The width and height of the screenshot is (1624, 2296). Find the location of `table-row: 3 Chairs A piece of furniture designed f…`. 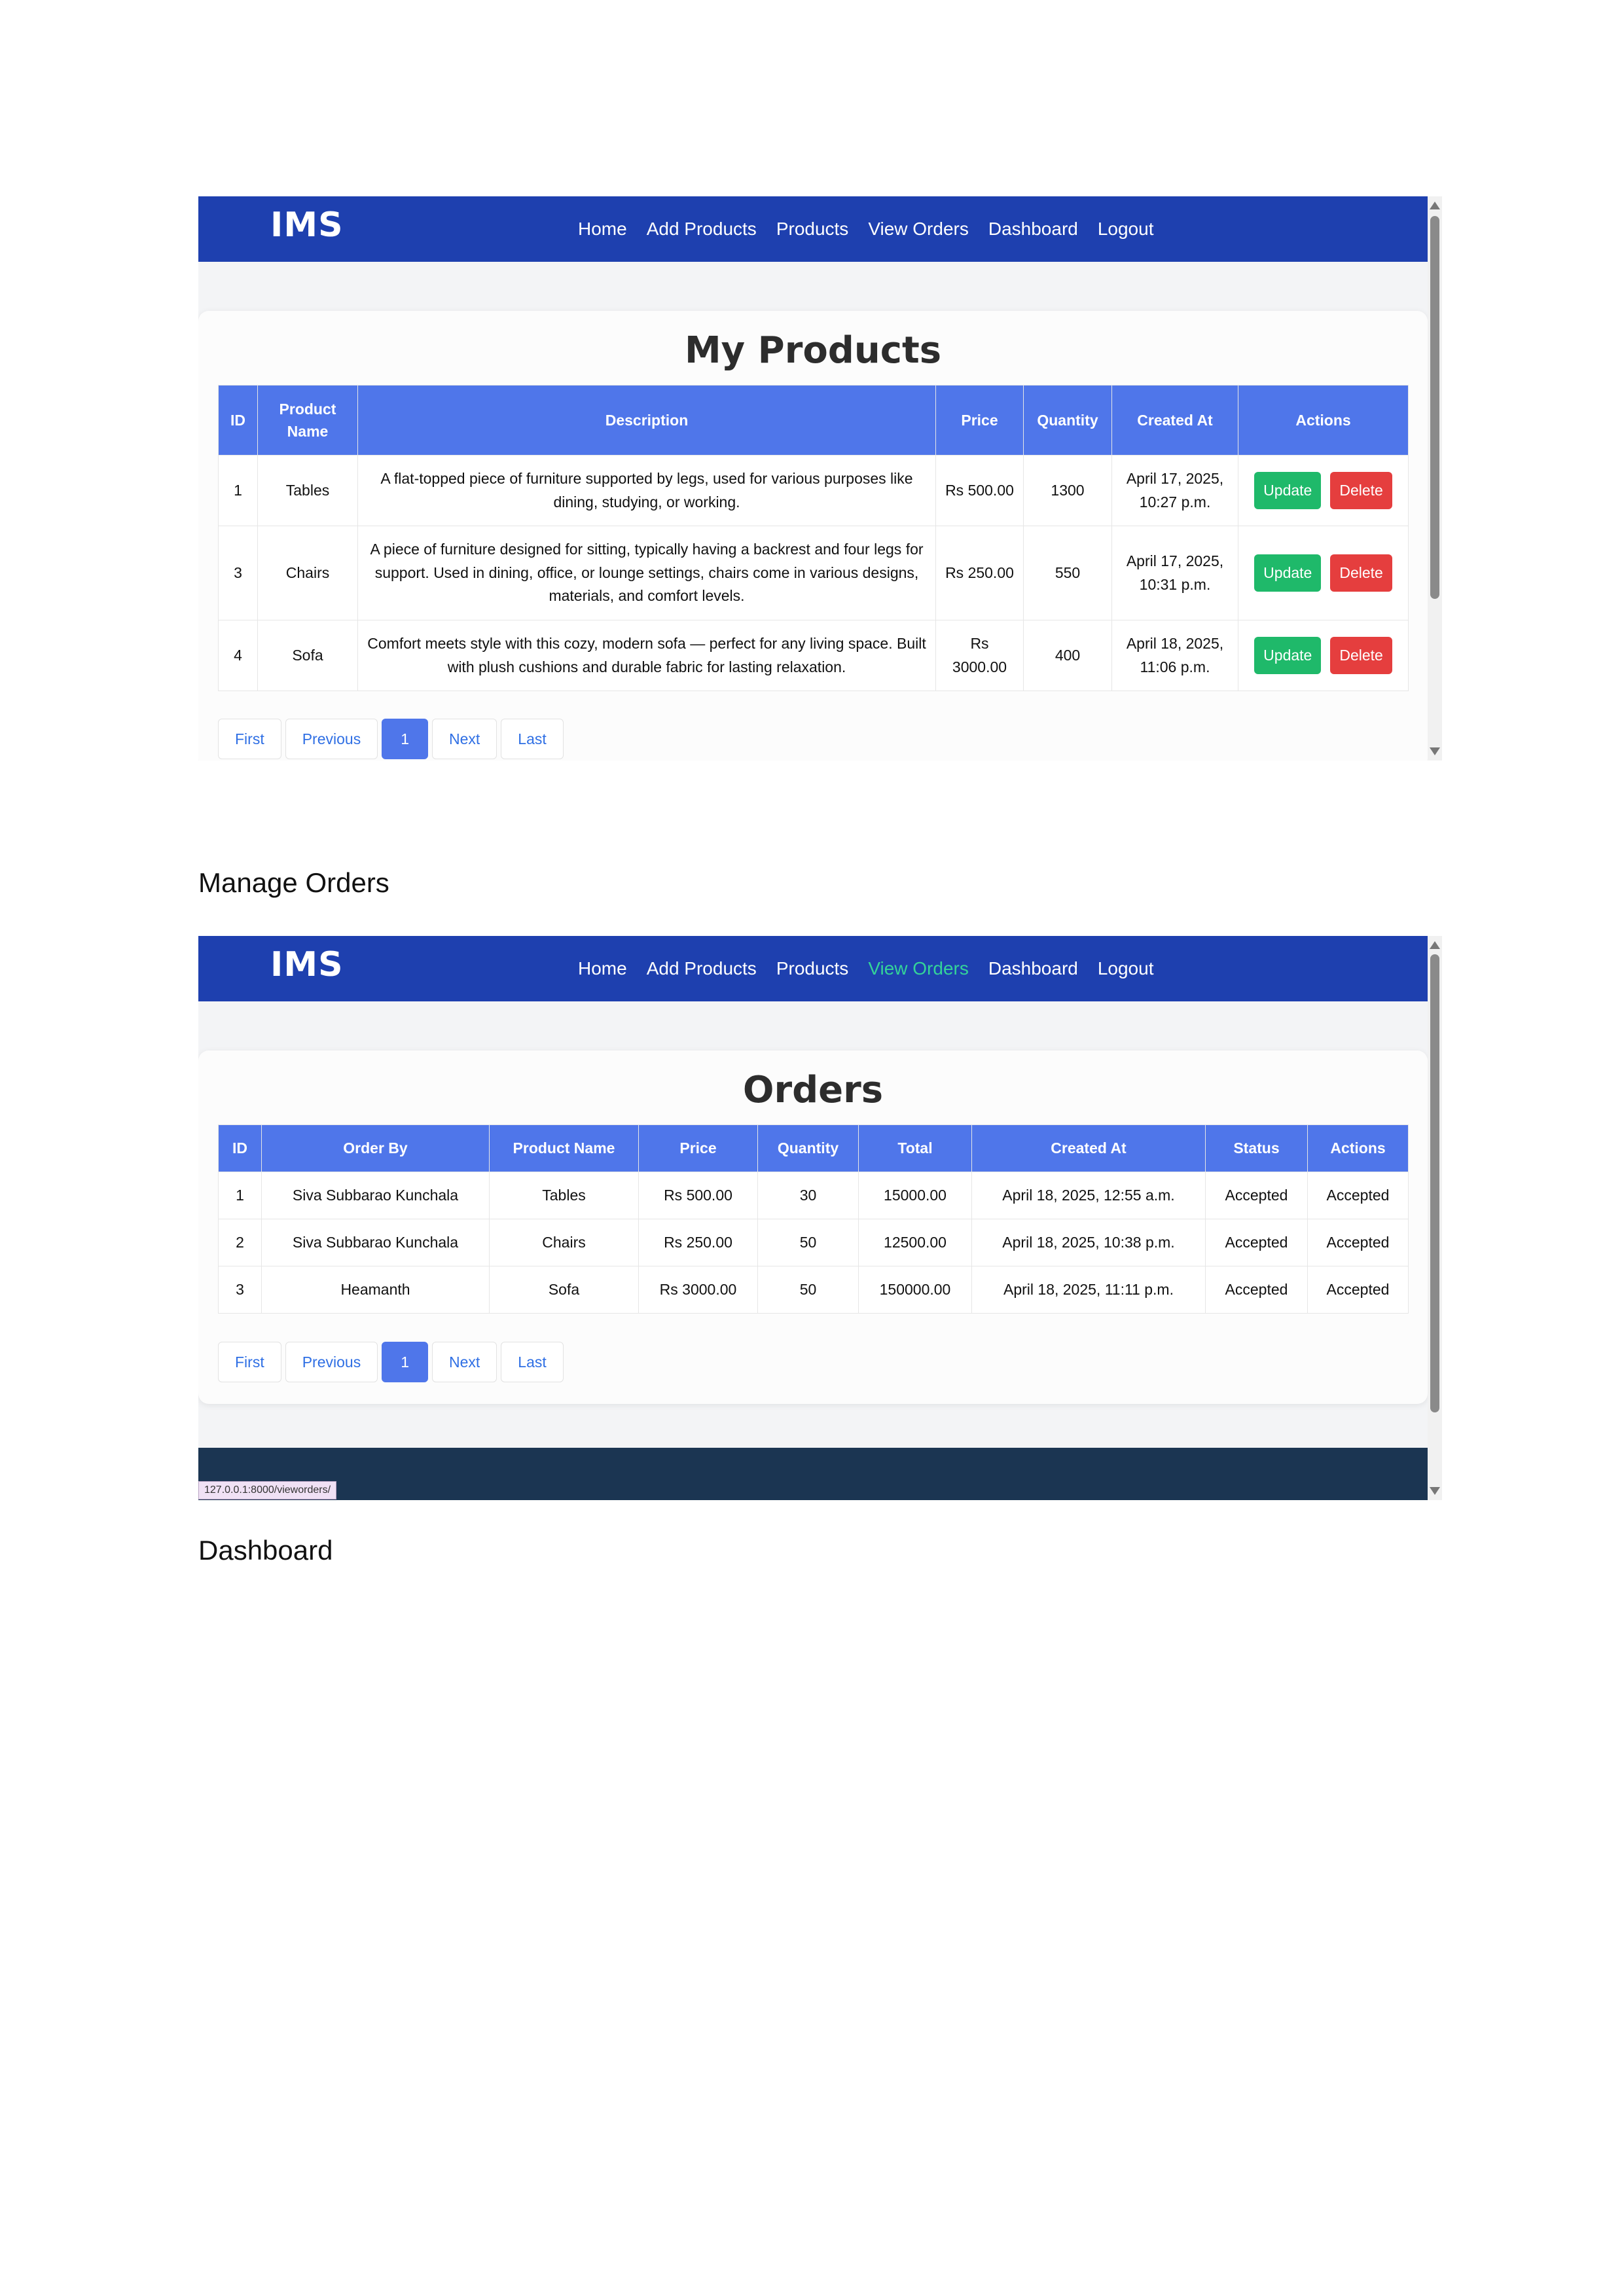

table-row: 3 Chairs A piece of furniture designed f… is located at coordinates (813, 573).